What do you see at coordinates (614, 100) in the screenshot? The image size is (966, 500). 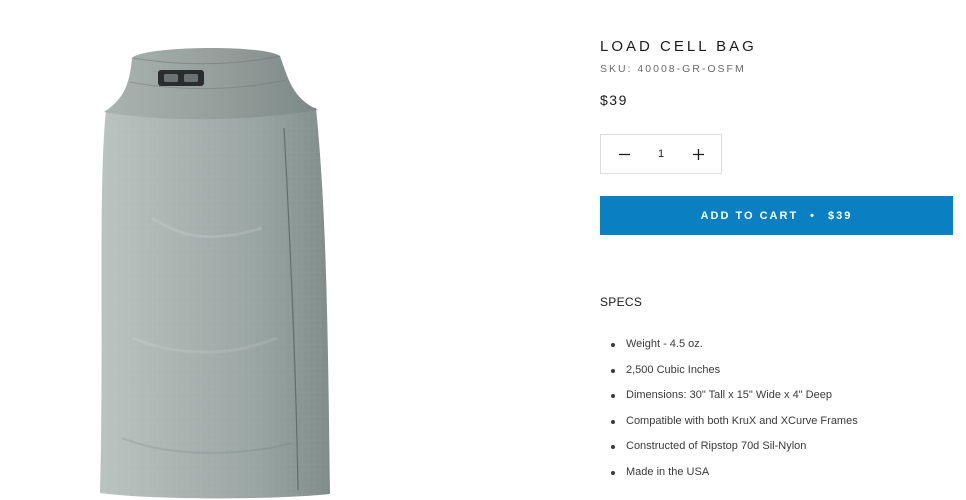 I see `product-price: $39` at bounding box center [614, 100].